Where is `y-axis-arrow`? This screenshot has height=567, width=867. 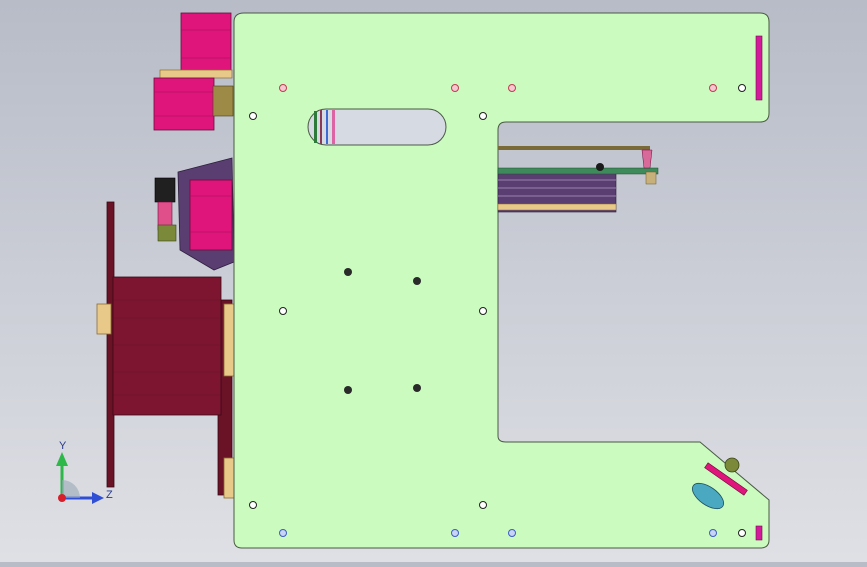
y-axis-arrow is located at coordinates (62, 459).